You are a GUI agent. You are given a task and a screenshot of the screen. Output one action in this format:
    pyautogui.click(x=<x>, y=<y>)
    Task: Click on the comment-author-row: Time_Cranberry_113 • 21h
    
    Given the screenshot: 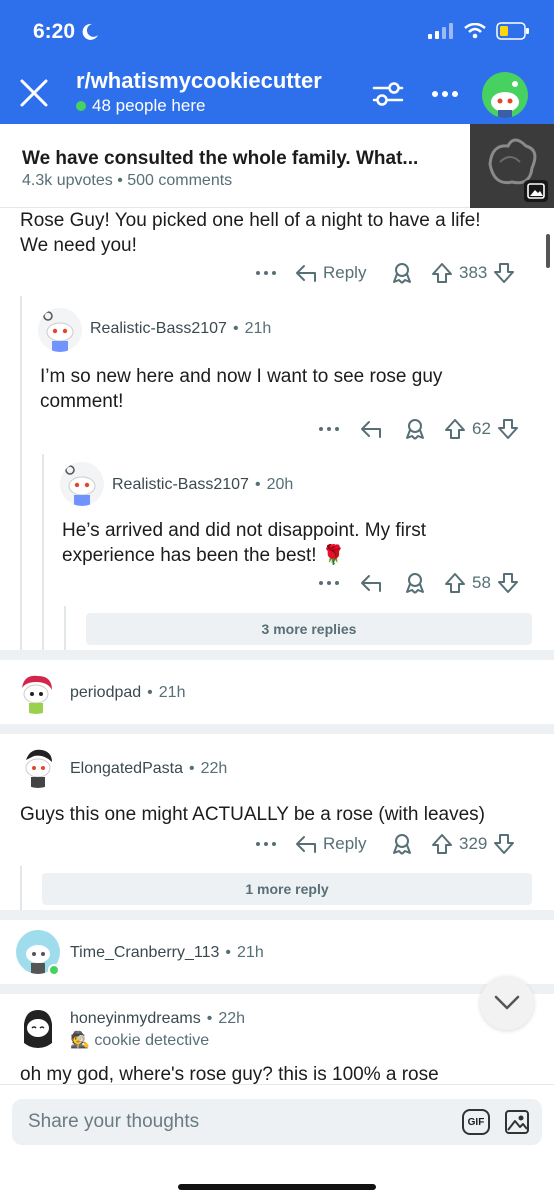 What is the action you would take?
    pyautogui.click(x=167, y=953)
    